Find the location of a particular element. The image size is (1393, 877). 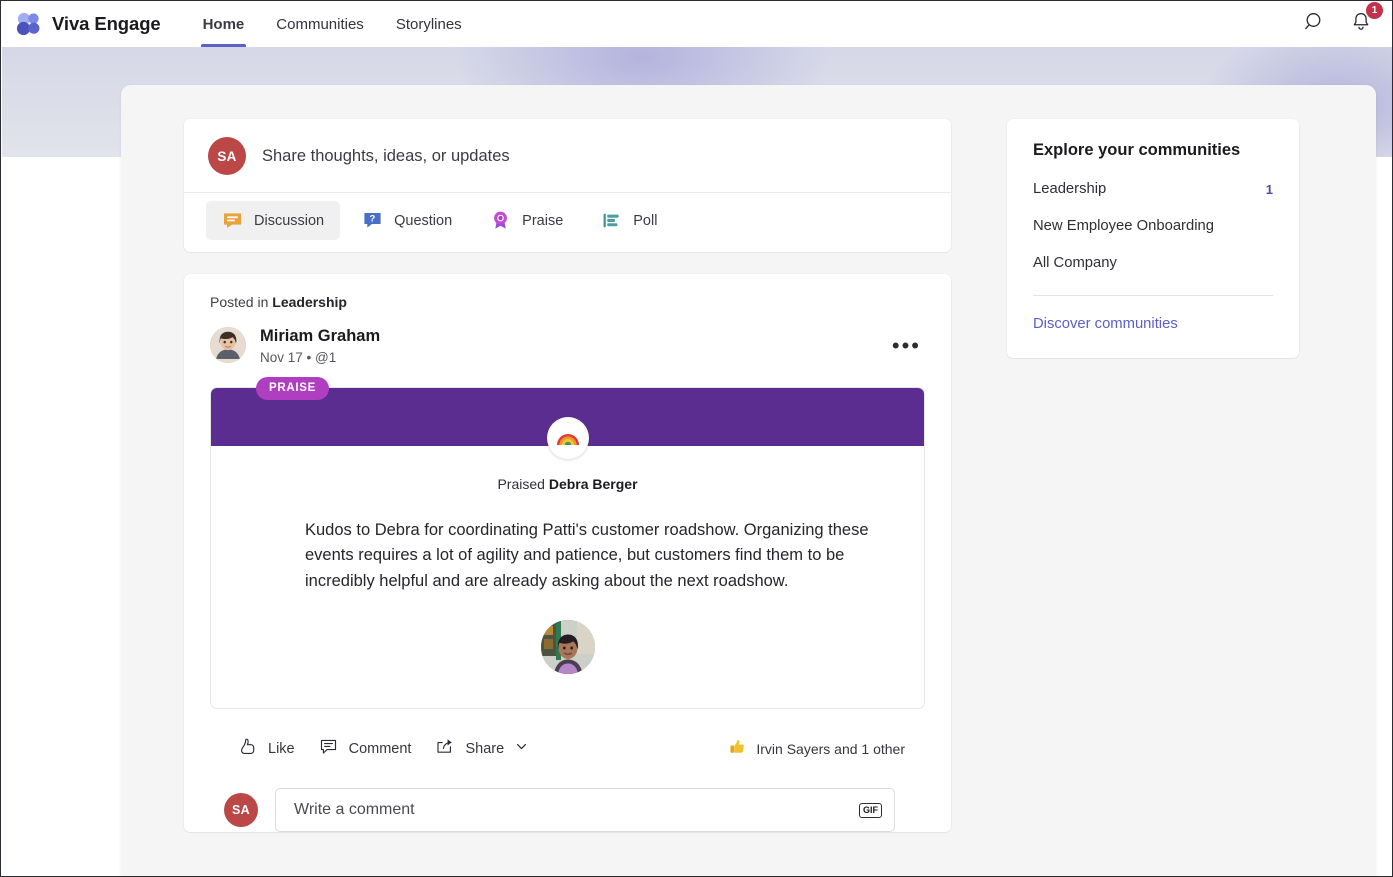

comment-input: Write a comment GIF is located at coordinates (585, 810).